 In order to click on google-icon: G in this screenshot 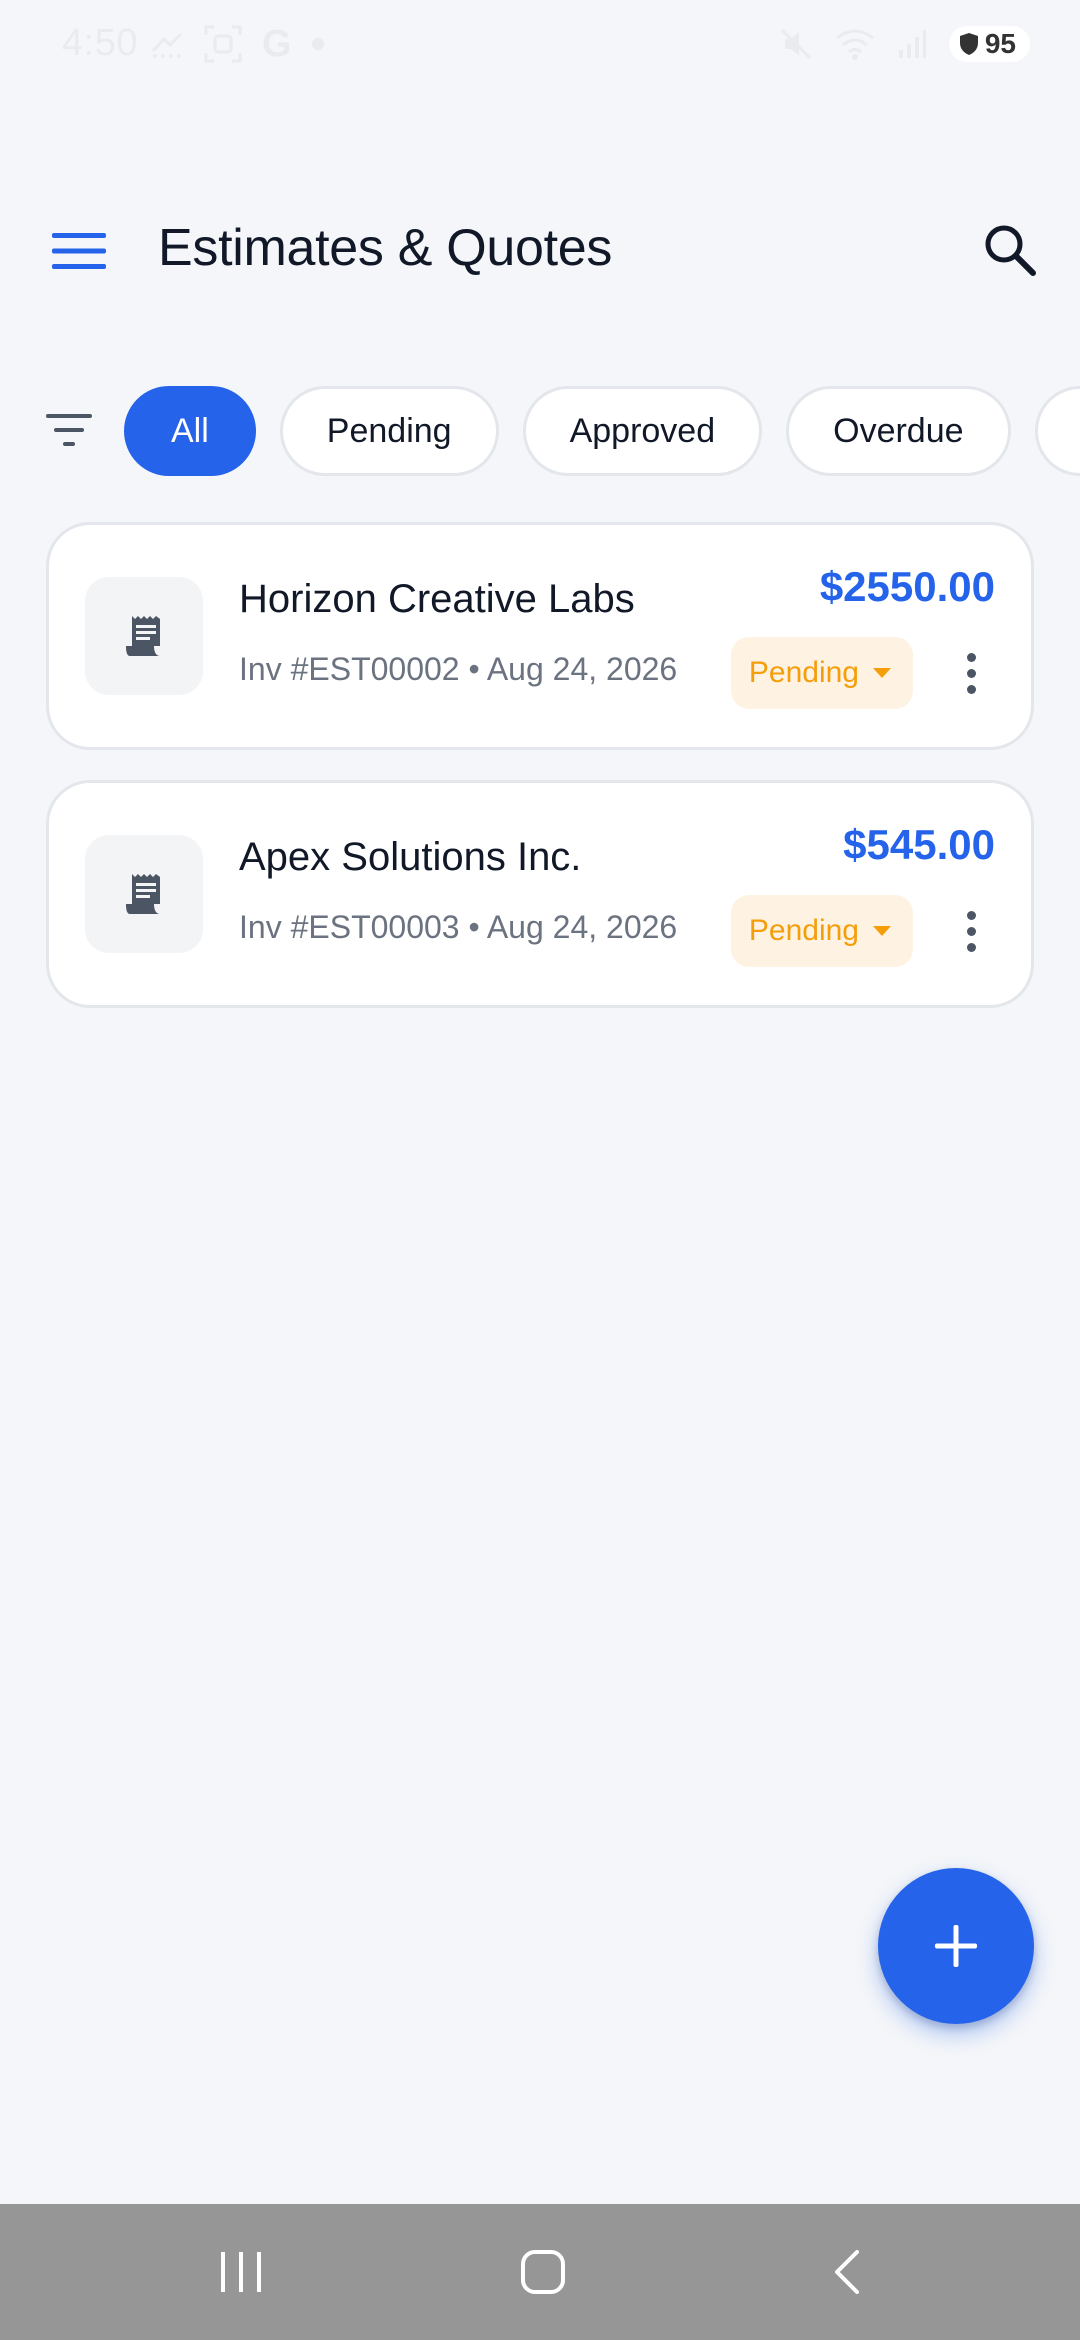, I will do `click(277, 43)`.